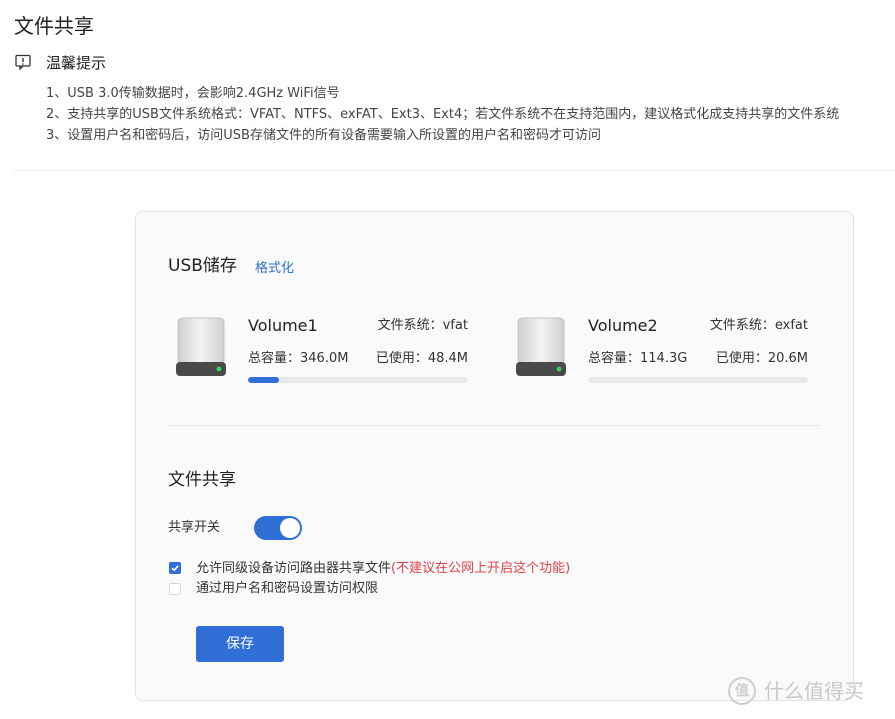 This screenshot has height=719, width=895. Describe the element at coordinates (454, 170) in the screenshot. I see `header-divider` at that location.